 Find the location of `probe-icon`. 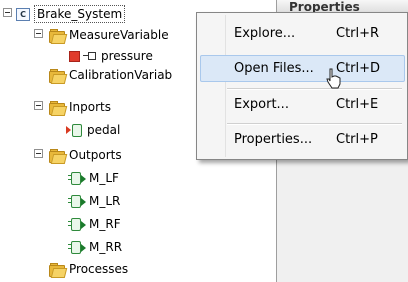

probe-icon is located at coordinates (90, 56).